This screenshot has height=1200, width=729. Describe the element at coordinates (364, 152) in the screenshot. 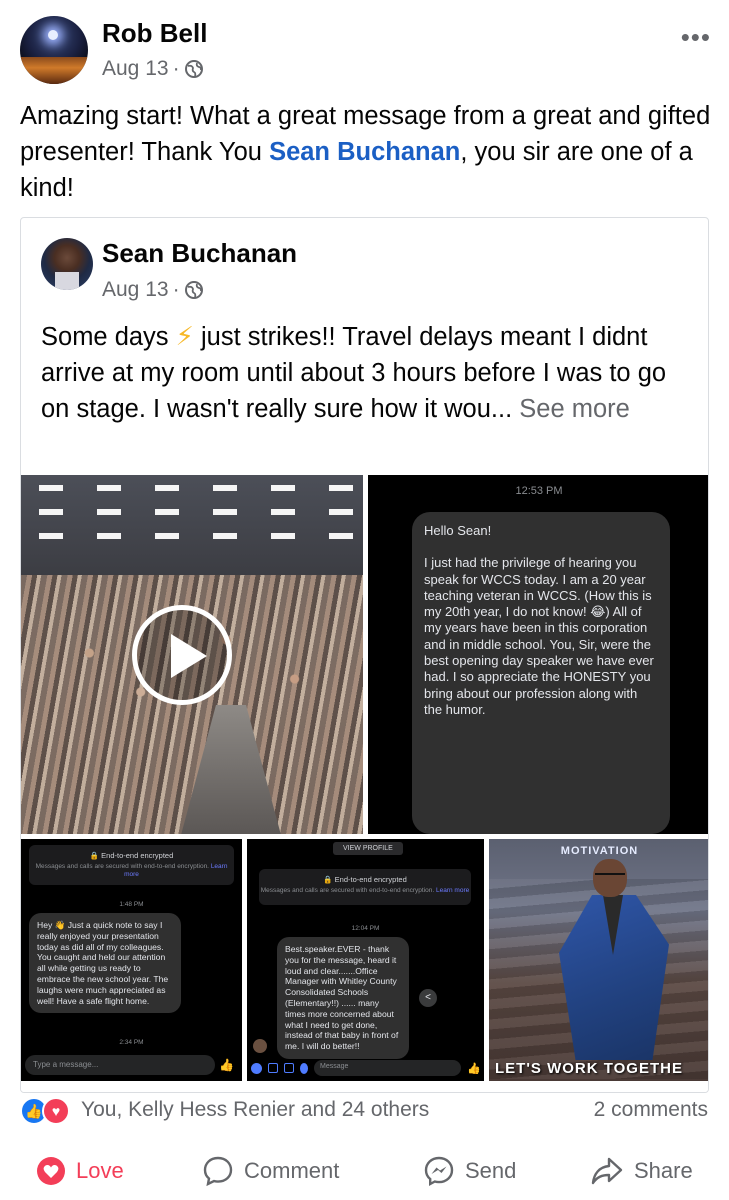

I see `mention-link: Sean Buchanan` at that location.